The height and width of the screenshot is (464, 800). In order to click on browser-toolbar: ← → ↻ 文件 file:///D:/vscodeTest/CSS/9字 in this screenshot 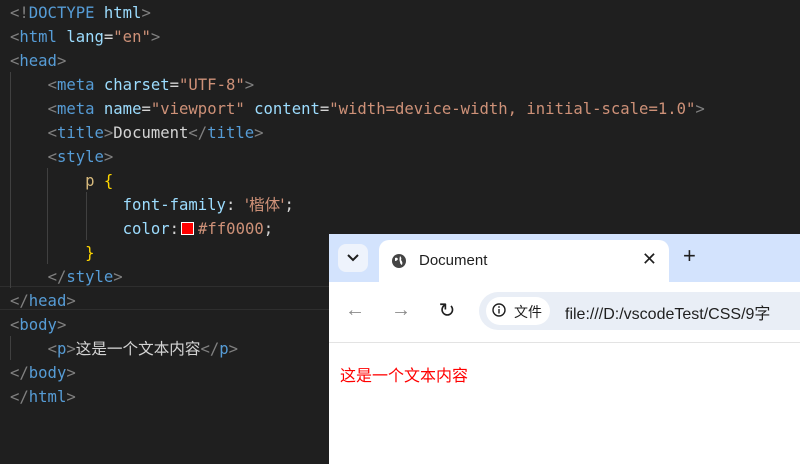, I will do `click(564, 312)`.